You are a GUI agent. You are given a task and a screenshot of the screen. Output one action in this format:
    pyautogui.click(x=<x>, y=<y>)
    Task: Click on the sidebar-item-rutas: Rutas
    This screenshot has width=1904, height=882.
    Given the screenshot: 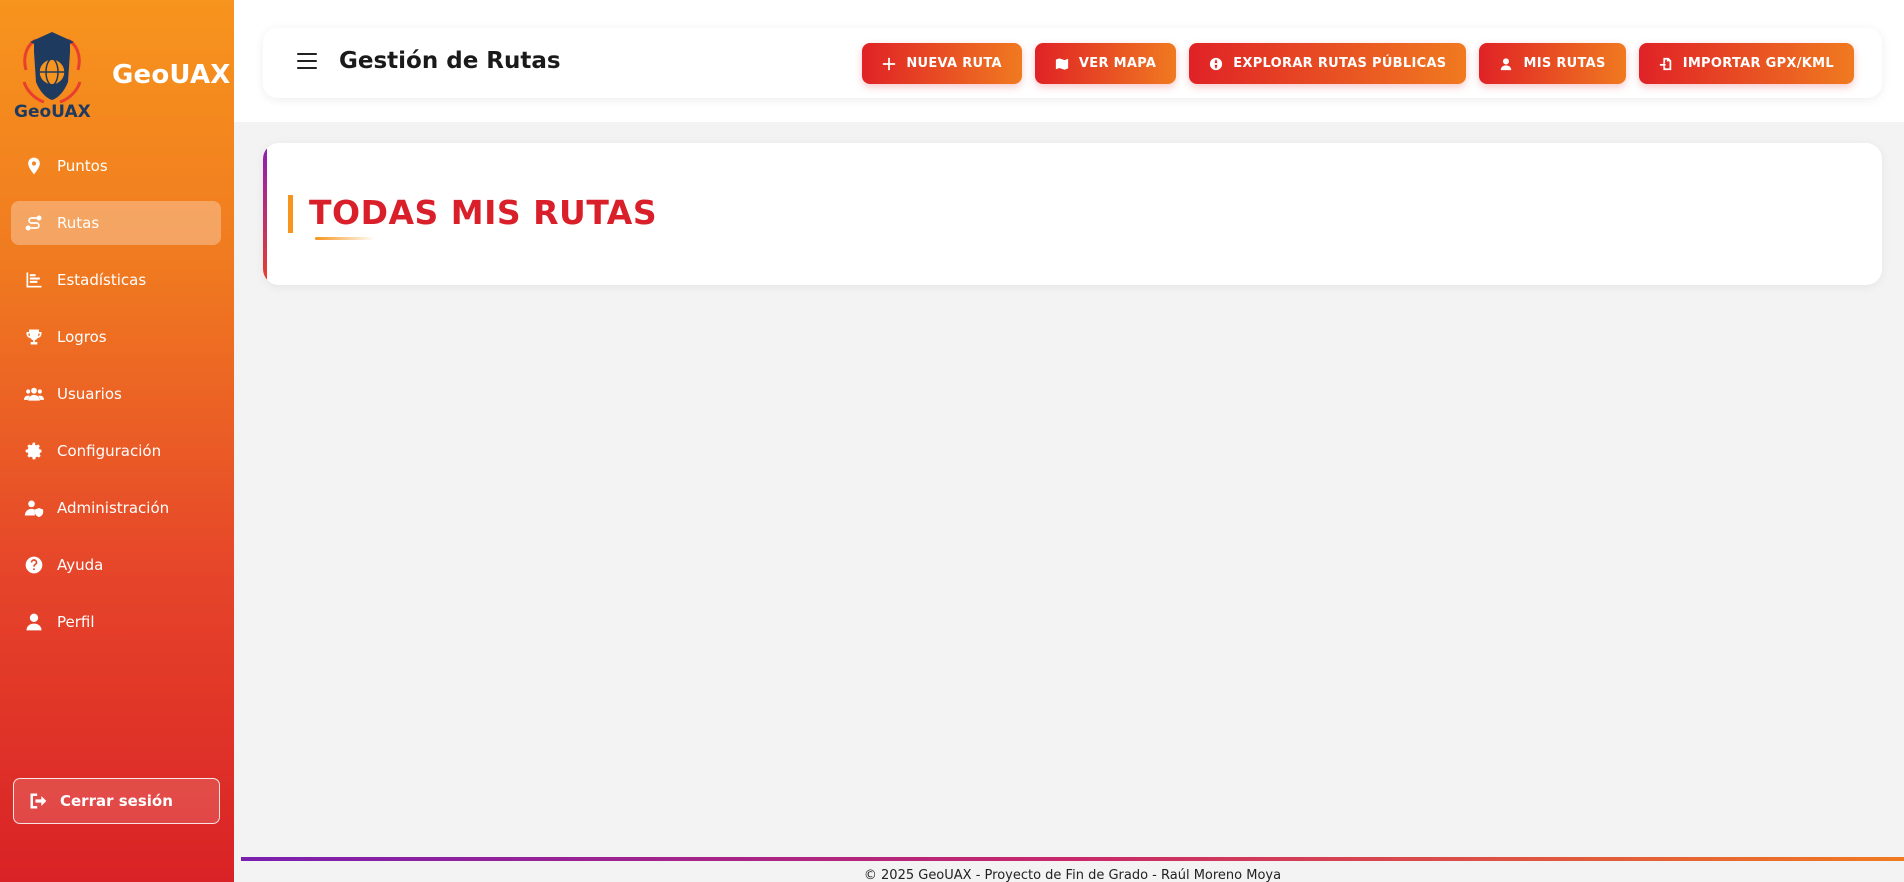 What is the action you would take?
    pyautogui.click(x=116, y=223)
    